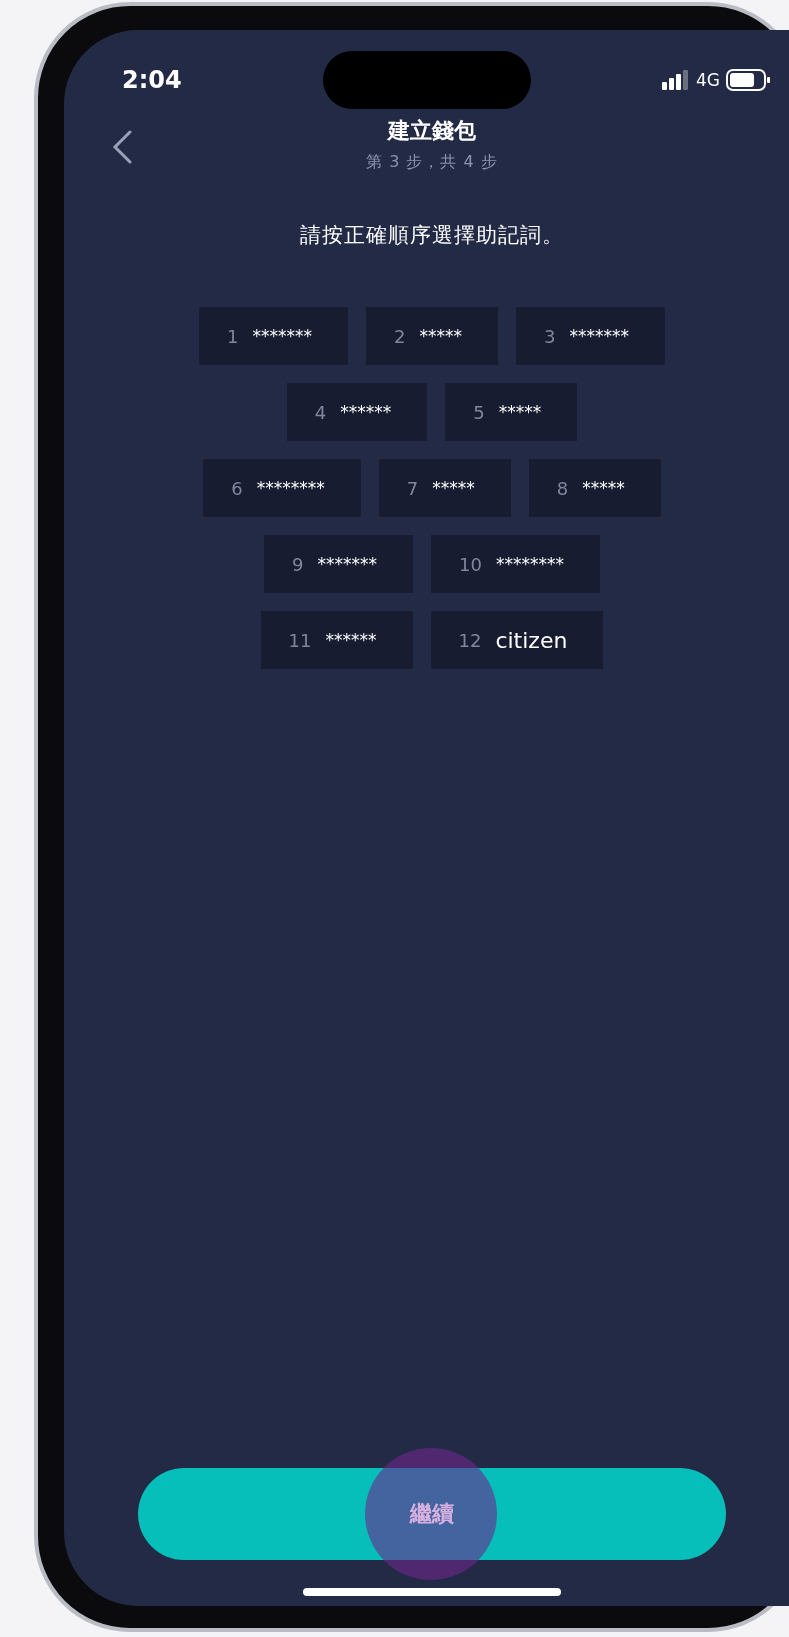 The width and height of the screenshot is (789, 1637). I want to click on word-chip: 3 *******, so click(590, 336).